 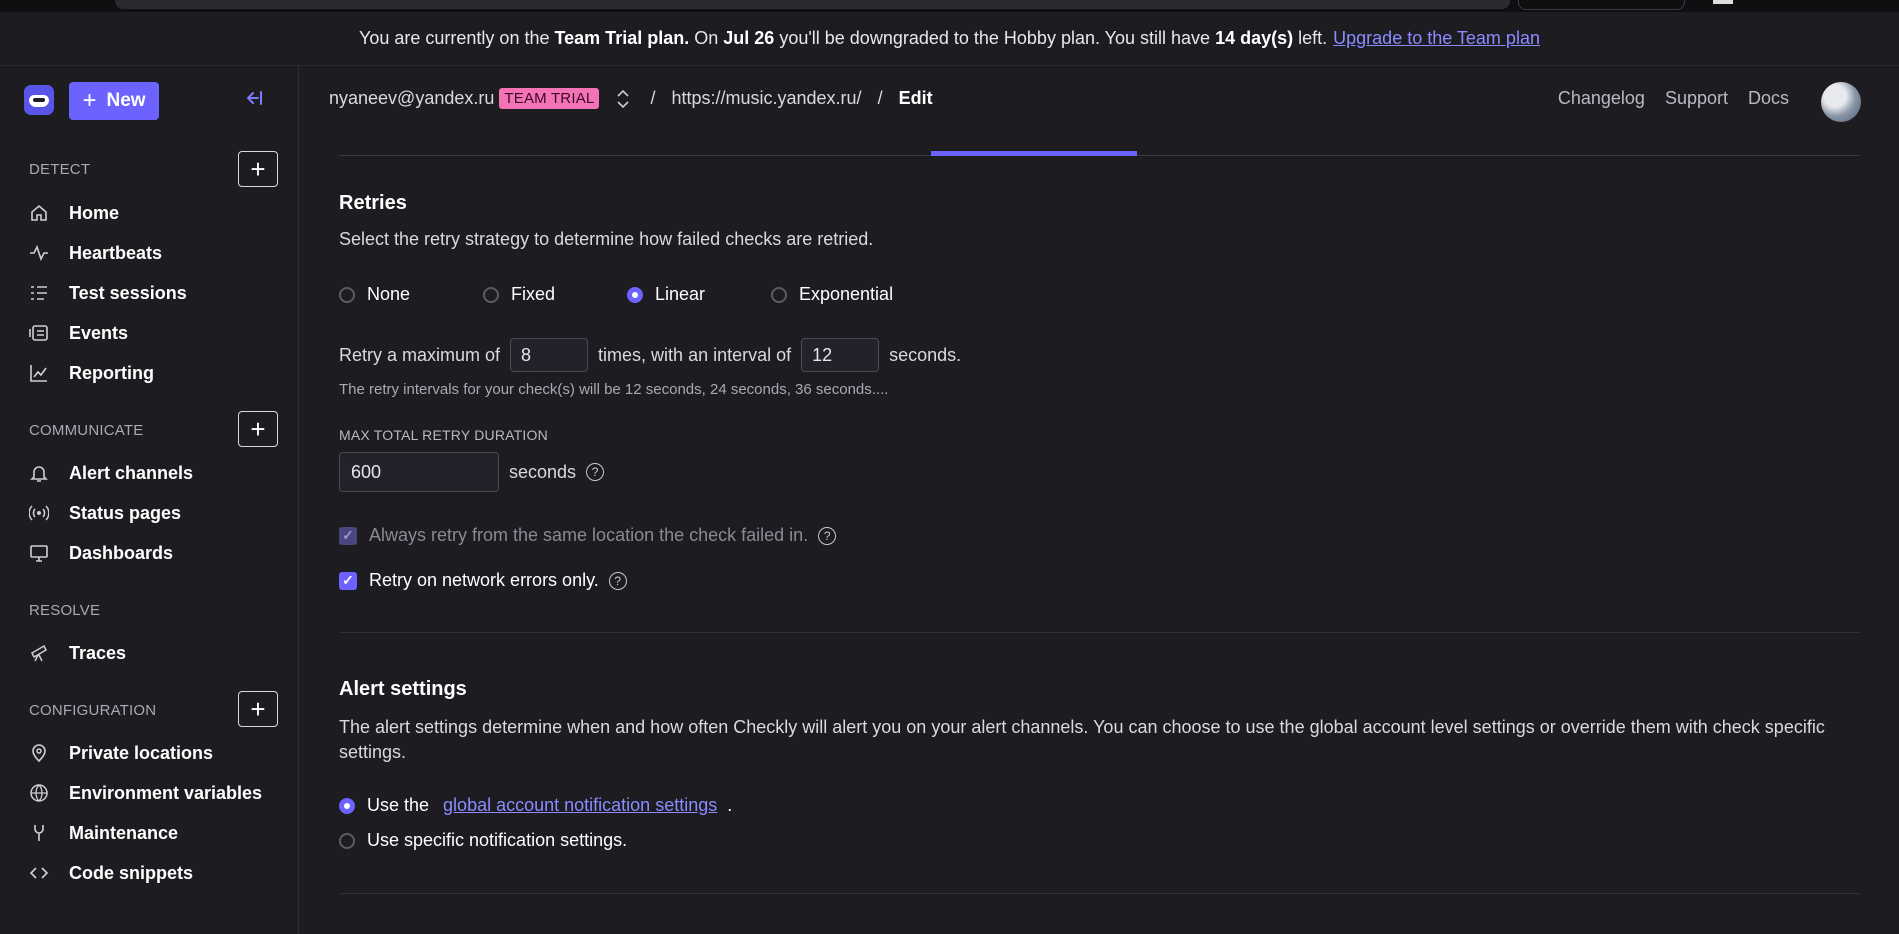 I want to click on banner-mid1: On, so click(x=706, y=38).